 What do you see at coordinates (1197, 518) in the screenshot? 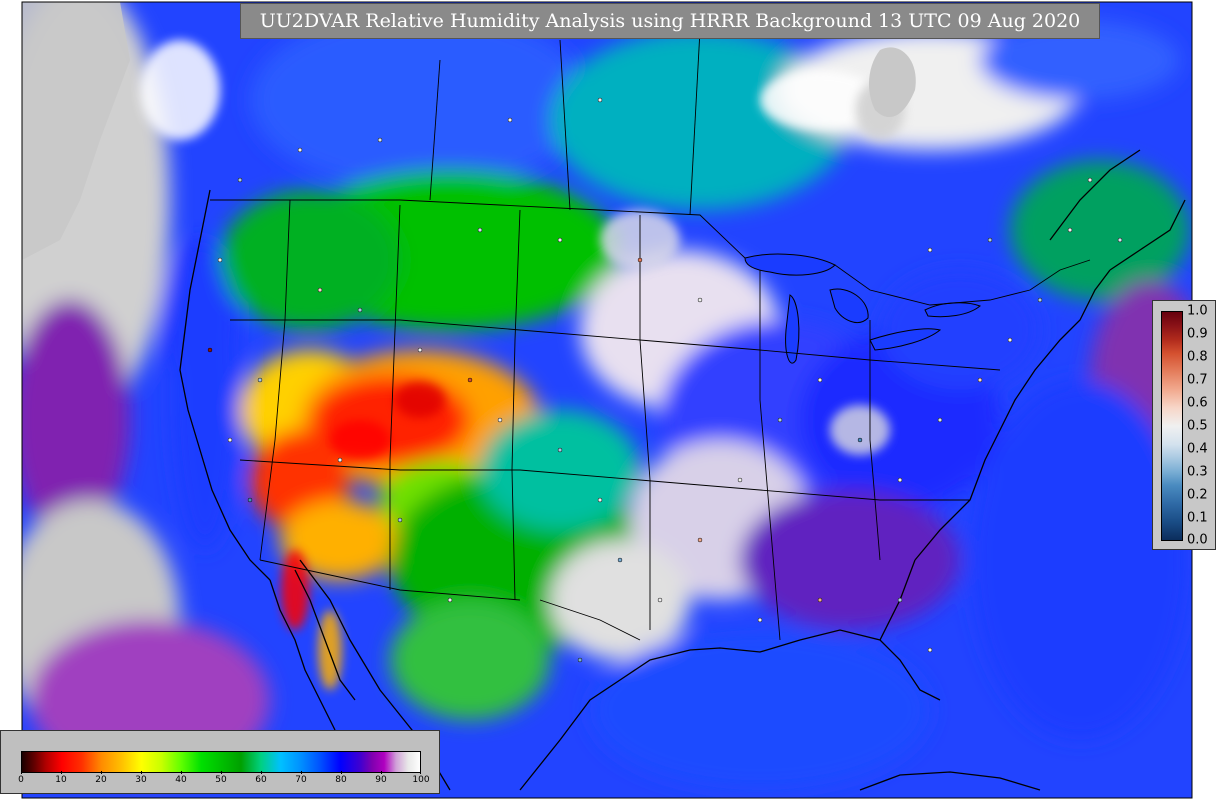
I see `station-tick-label: 0.1` at bounding box center [1197, 518].